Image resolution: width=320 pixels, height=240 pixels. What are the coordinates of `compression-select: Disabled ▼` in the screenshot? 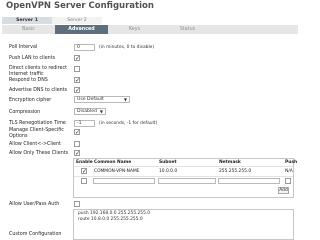 It's located at (90, 111).